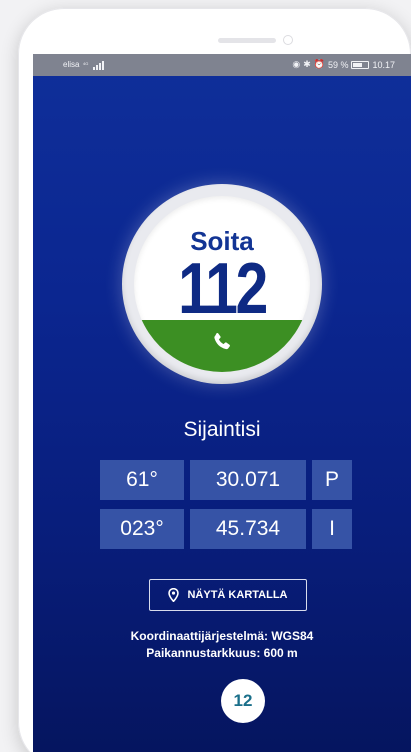  I want to click on battery-percent: 59 %, so click(338, 64).